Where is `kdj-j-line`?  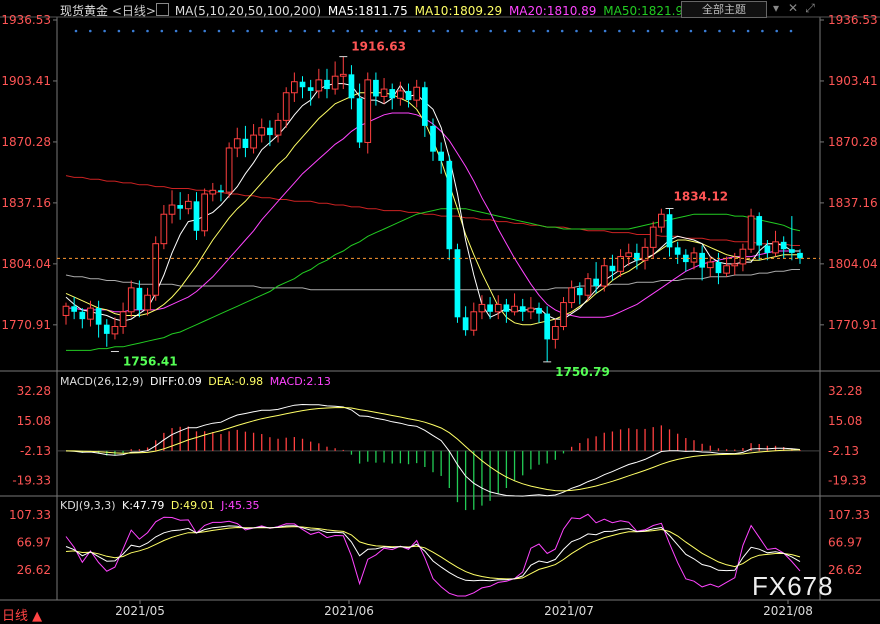
kdj-j-line is located at coordinates (433, 555).